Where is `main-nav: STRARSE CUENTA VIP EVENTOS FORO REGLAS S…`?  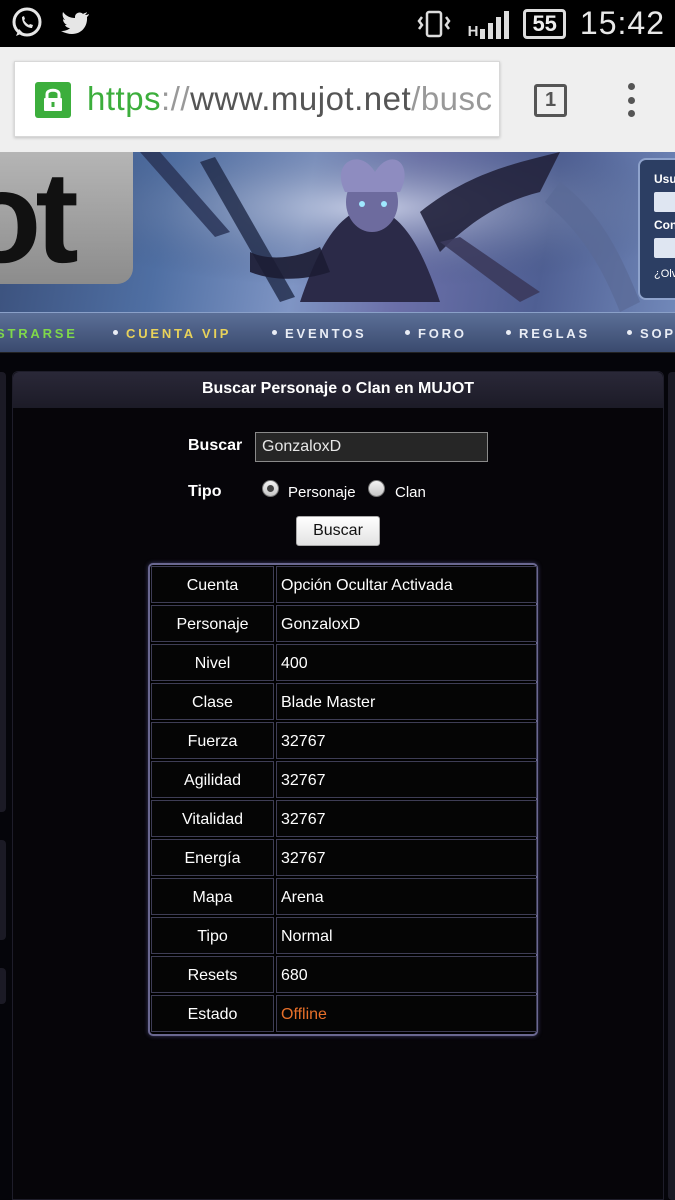 main-nav: STRARSE CUENTA VIP EVENTOS FORO REGLAS S… is located at coordinates (337, 332).